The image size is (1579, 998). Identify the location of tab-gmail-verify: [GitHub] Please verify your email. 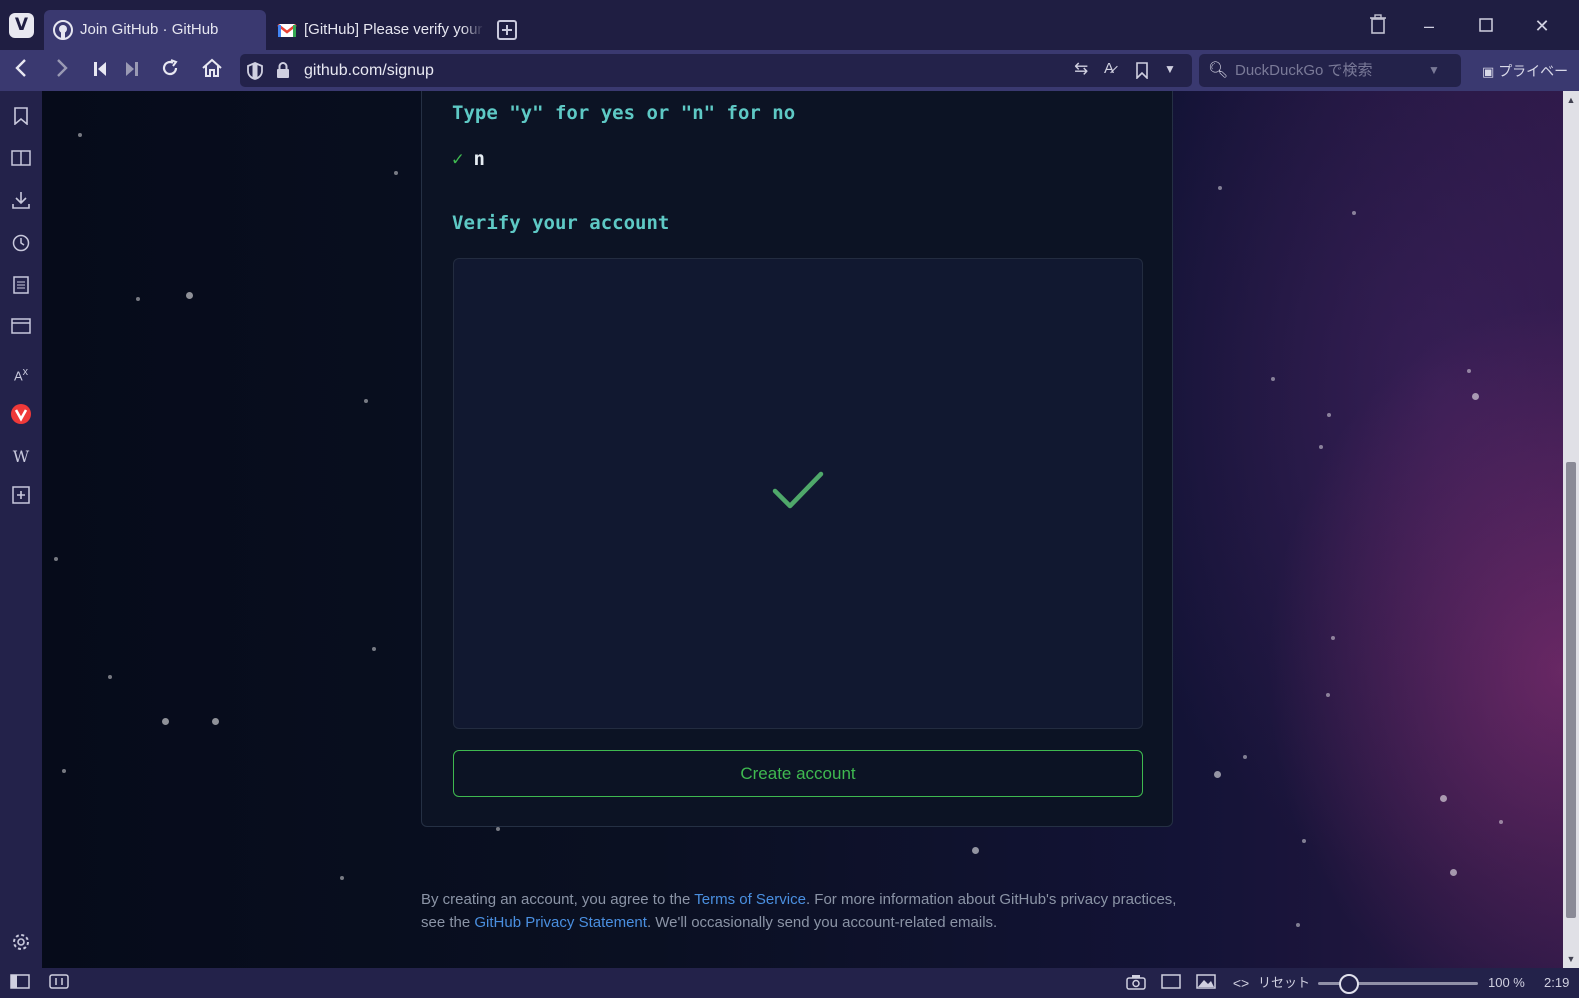
(378, 30).